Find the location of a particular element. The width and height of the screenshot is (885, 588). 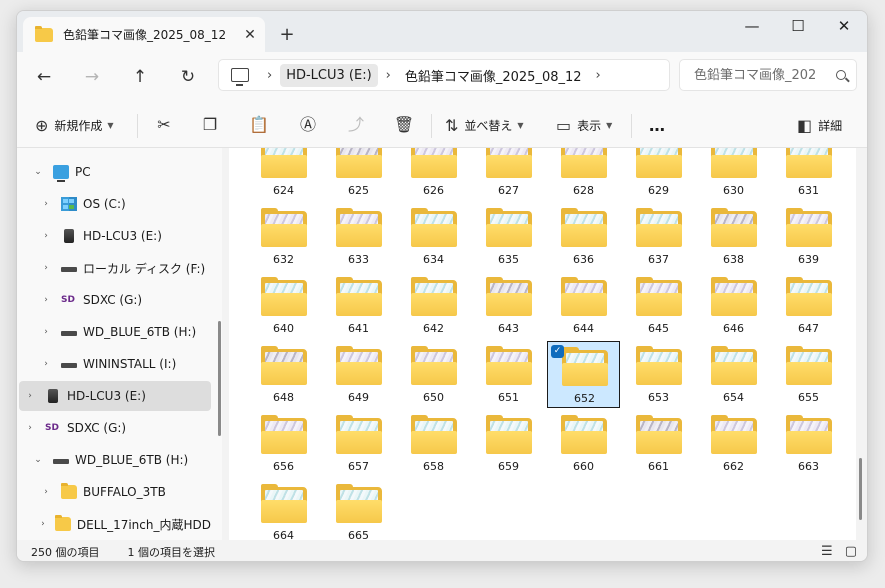

folder-item: 627 is located at coordinates (508, 174).